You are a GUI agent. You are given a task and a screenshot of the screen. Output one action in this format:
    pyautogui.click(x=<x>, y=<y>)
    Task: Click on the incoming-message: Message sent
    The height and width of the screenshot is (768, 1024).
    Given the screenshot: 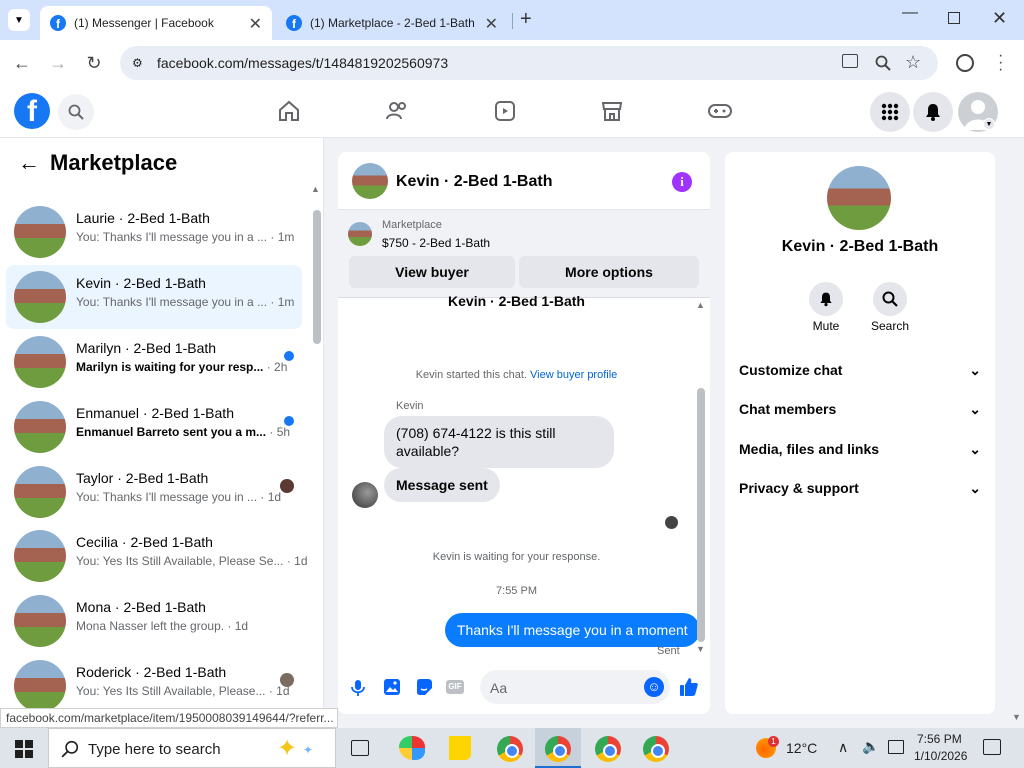 What is the action you would take?
    pyautogui.click(x=442, y=485)
    